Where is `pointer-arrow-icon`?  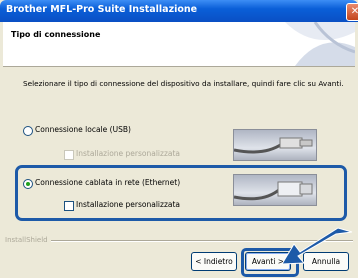 pointer-arrow-icon is located at coordinates (317, 246).